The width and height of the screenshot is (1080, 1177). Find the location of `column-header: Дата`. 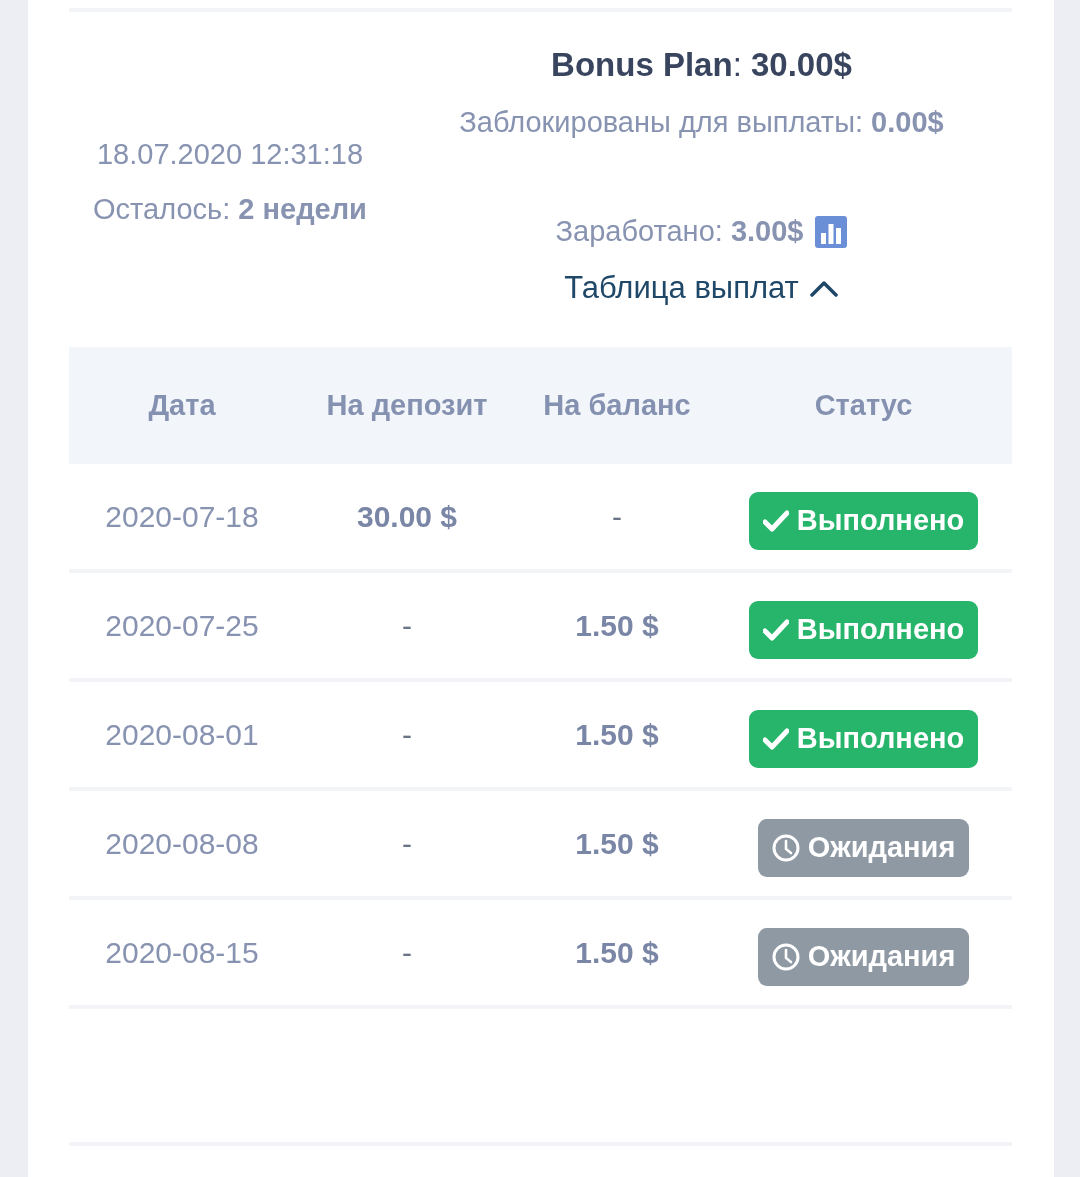

column-header: Дата is located at coordinates (182, 405).